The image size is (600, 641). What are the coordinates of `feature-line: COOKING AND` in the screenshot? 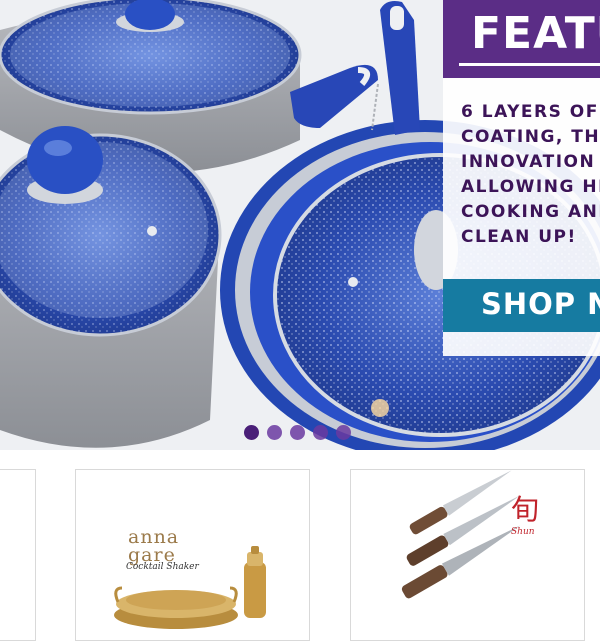 It's located at (530, 212).